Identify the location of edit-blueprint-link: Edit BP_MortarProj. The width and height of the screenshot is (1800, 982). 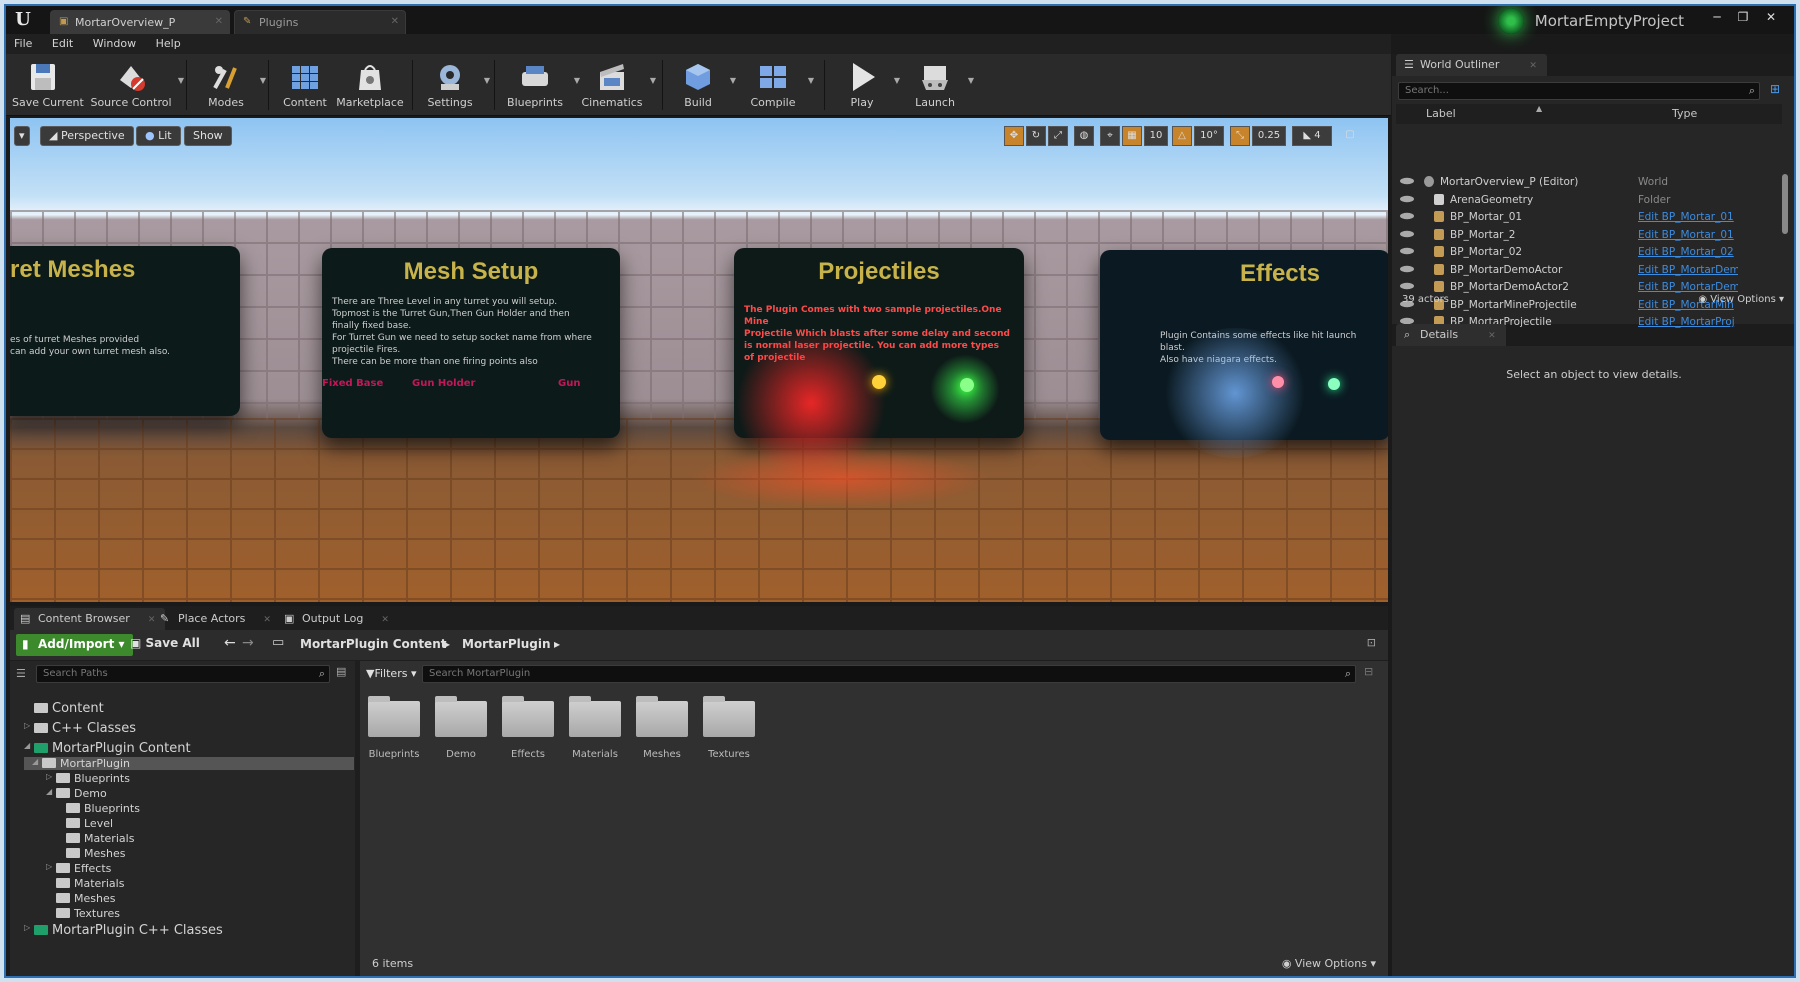
(1688, 322).